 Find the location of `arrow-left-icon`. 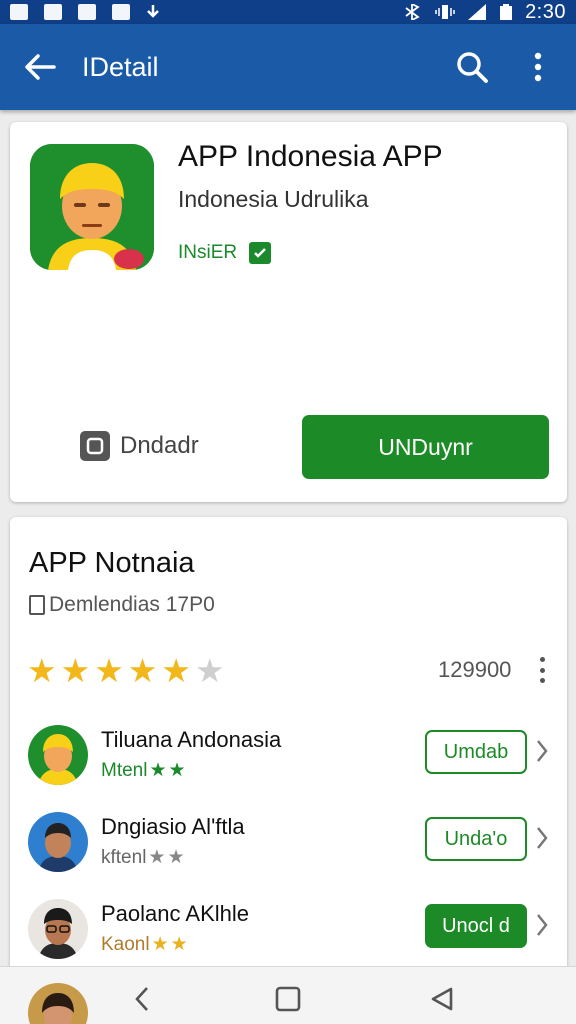

arrow-left-icon is located at coordinates (40, 67).